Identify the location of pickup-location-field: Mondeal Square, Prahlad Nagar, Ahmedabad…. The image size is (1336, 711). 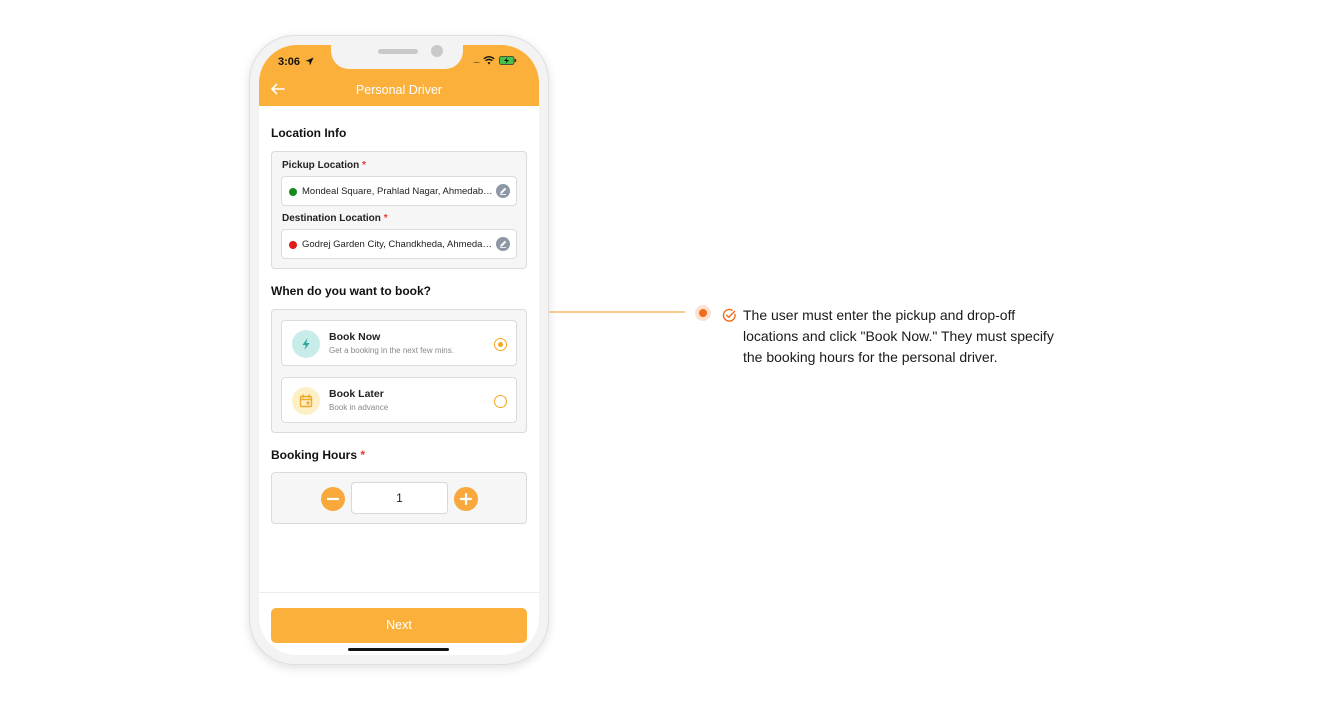
(399, 191).